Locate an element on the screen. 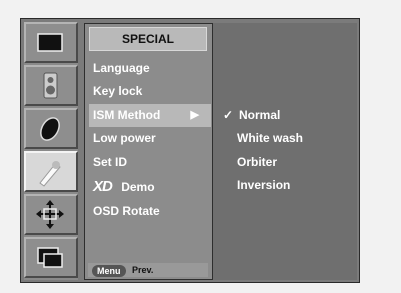 Image resolution: width=401 pixels, height=293 pixels. submenu-item-inversion: Inversion is located at coordinates (263, 185).